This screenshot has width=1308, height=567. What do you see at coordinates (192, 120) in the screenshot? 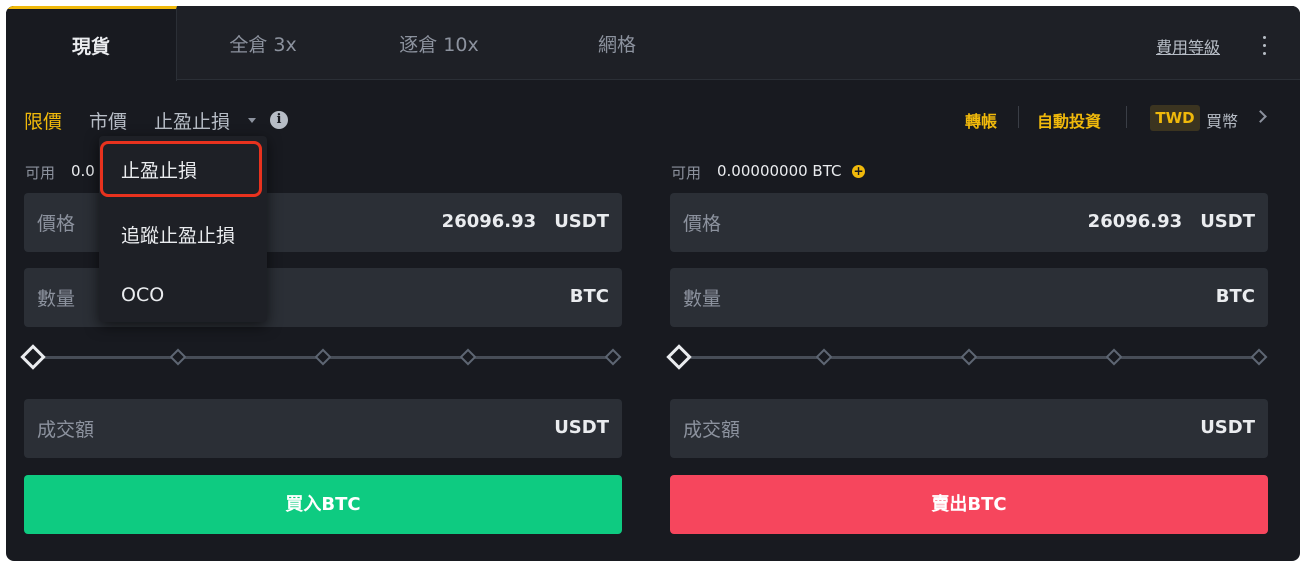
I see `order-type-stop-limit: 止盈止損` at bounding box center [192, 120].